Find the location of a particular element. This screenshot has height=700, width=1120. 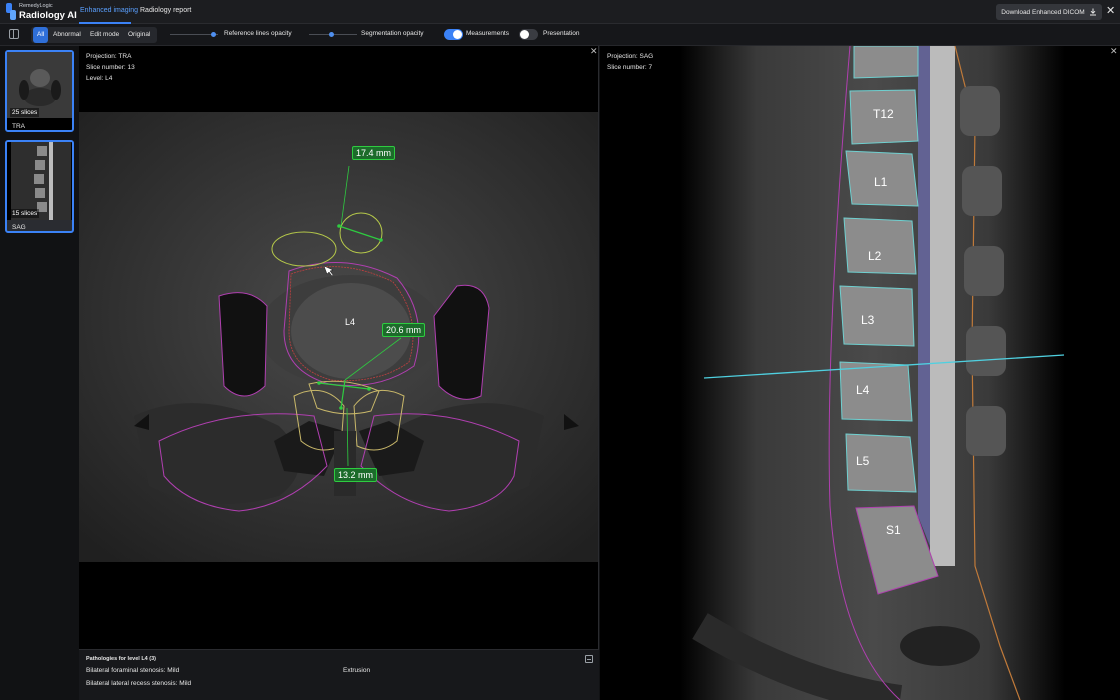

vertebra-label: S1 is located at coordinates (893, 530).